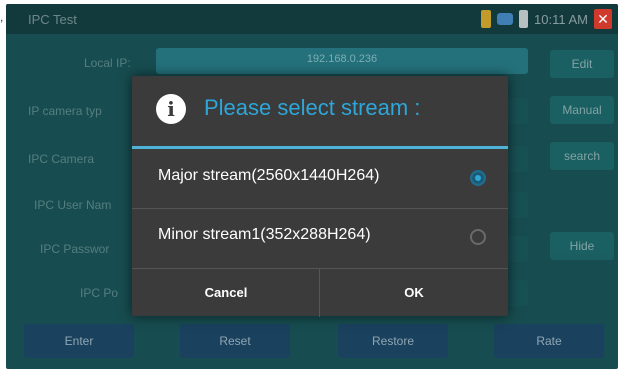 This screenshot has height=375, width=624. What do you see at coordinates (79, 341) in the screenshot?
I see `enter-button: Enter` at bounding box center [79, 341].